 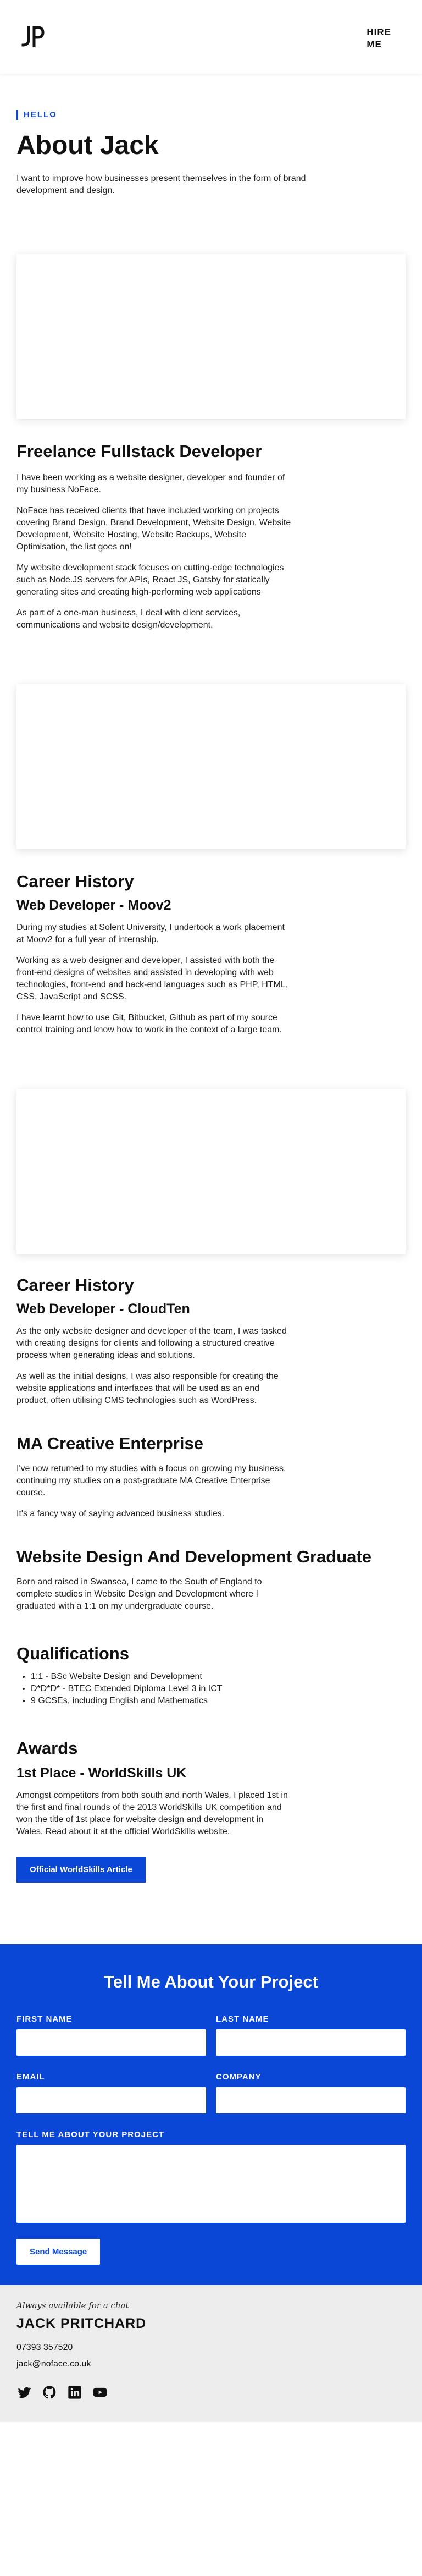 What do you see at coordinates (111, 2100) in the screenshot?
I see `email-input` at bounding box center [111, 2100].